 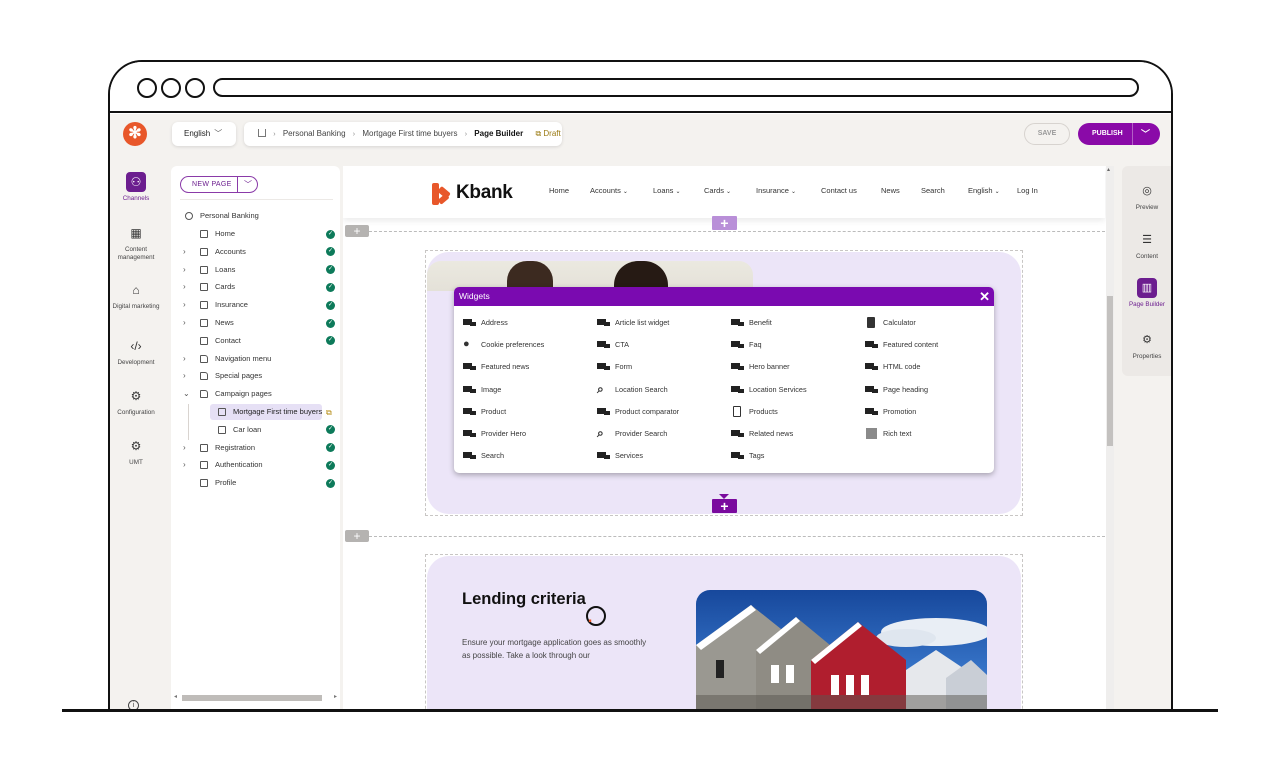 What do you see at coordinates (1147, 256) in the screenshot?
I see `rail-label: Content` at bounding box center [1147, 256].